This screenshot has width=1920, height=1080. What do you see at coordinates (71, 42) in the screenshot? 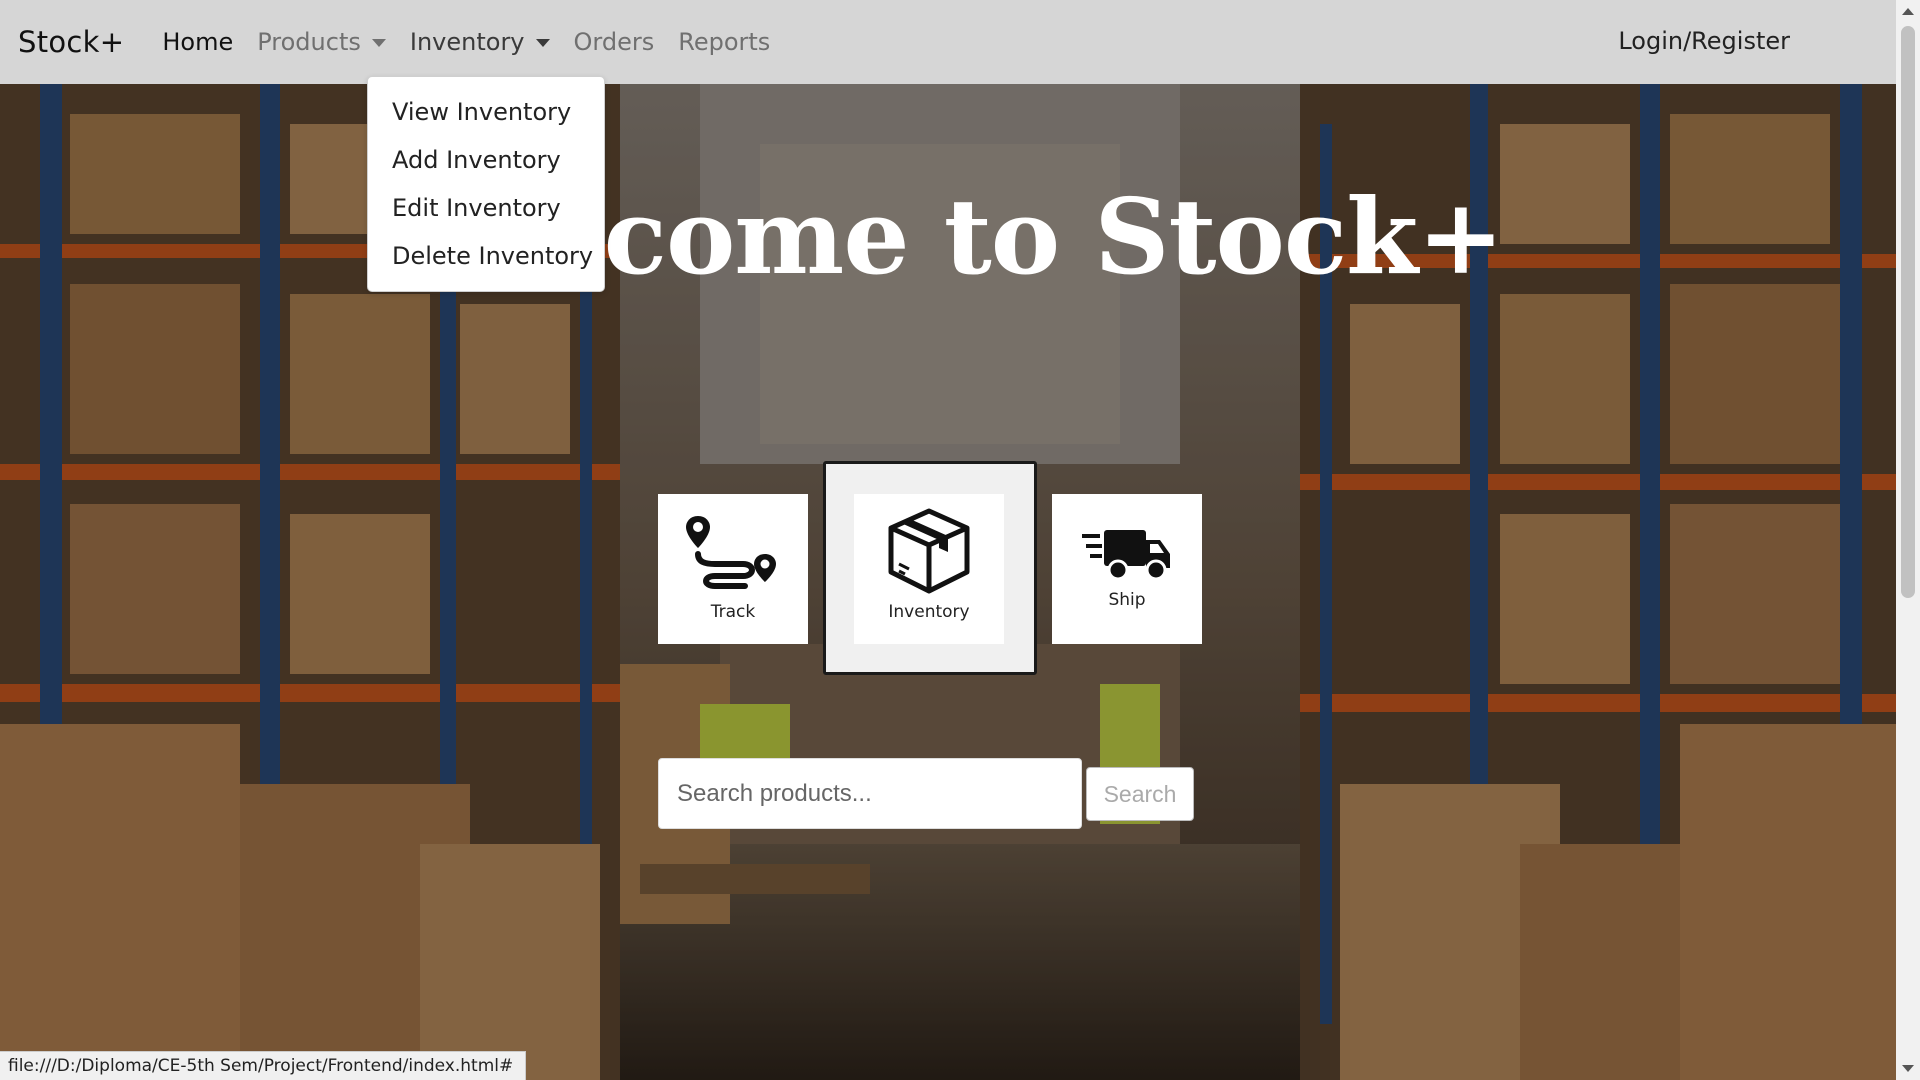
I see `brand-logo: Stock+` at bounding box center [71, 42].